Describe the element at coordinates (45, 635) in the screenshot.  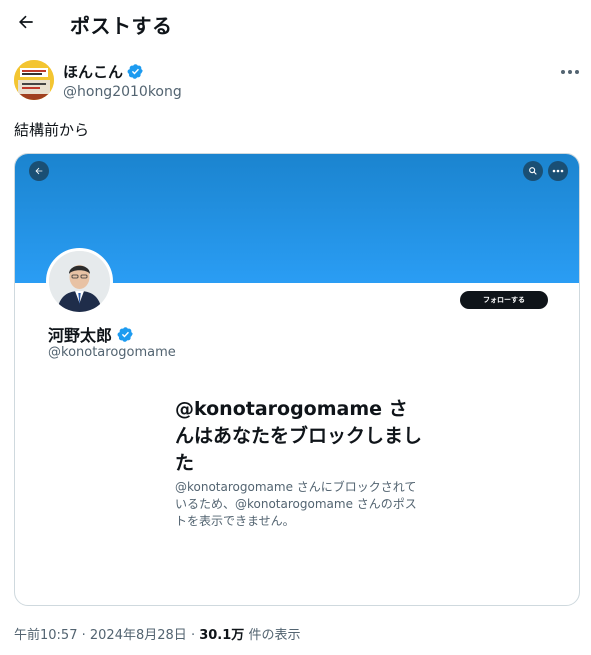
I see `post-time: 午前10:57` at that location.